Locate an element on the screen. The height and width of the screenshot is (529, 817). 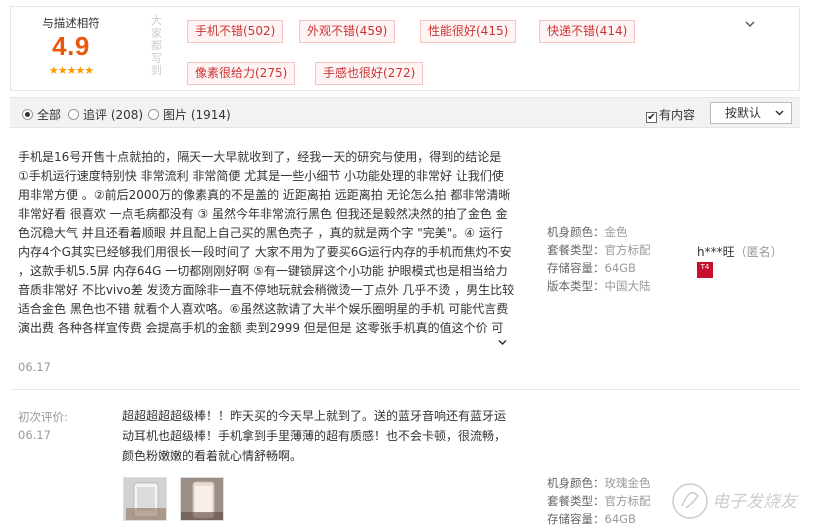
filter-append-radio: 追评 (208) is located at coordinates (105, 114).